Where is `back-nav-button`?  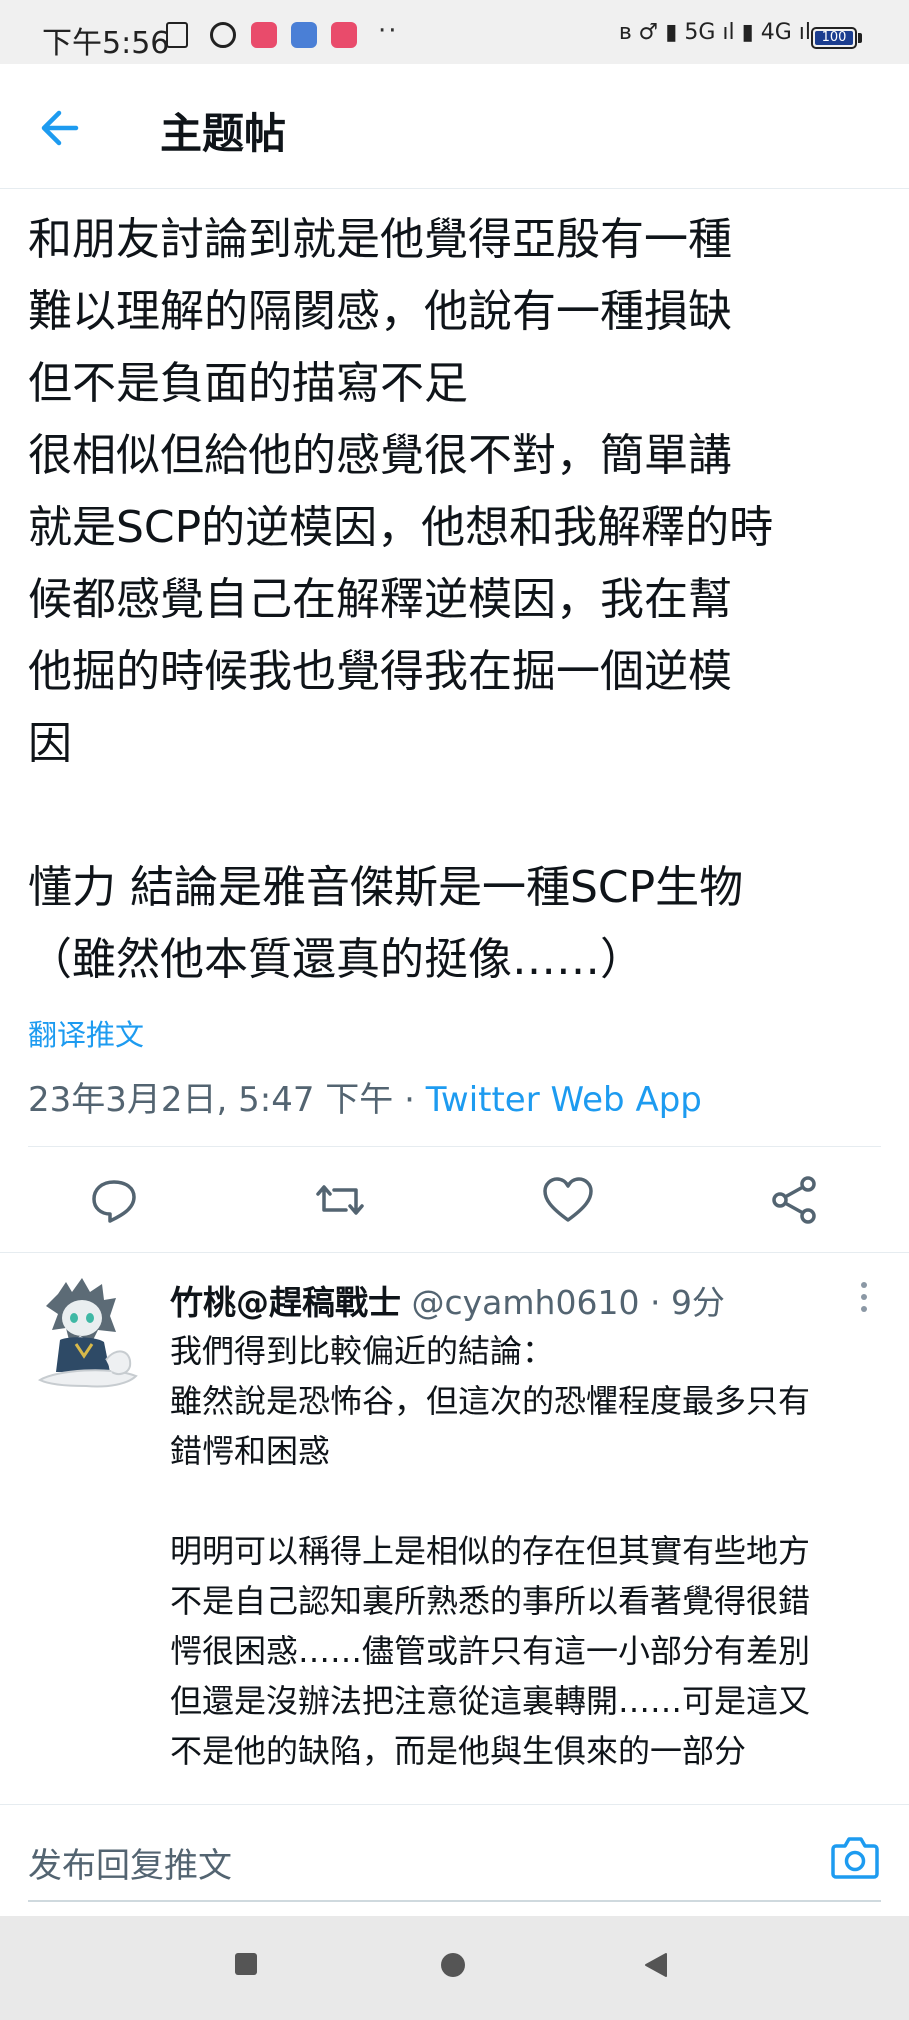
back-nav-button is located at coordinates (656, 1967).